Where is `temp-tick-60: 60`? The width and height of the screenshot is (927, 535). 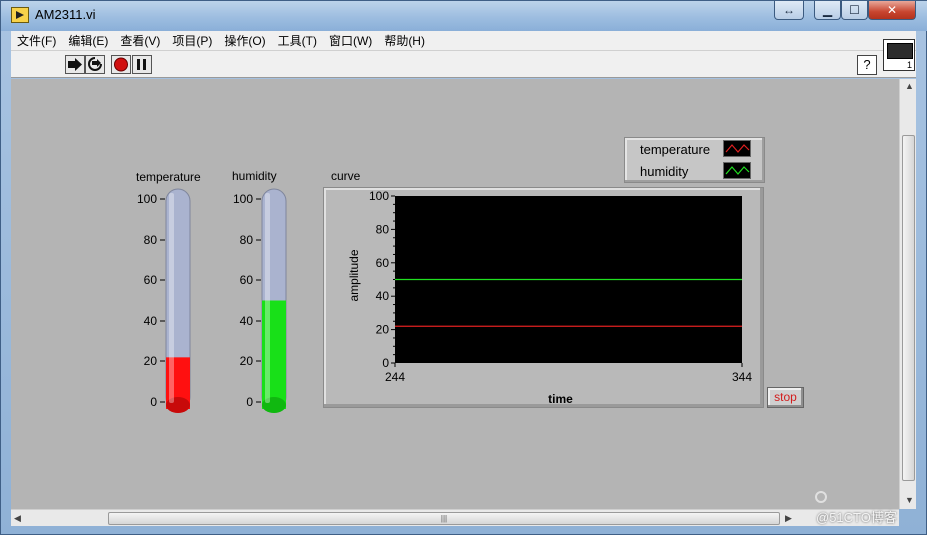 temp-tick-60: 60 is located at coordinates (150, 280).